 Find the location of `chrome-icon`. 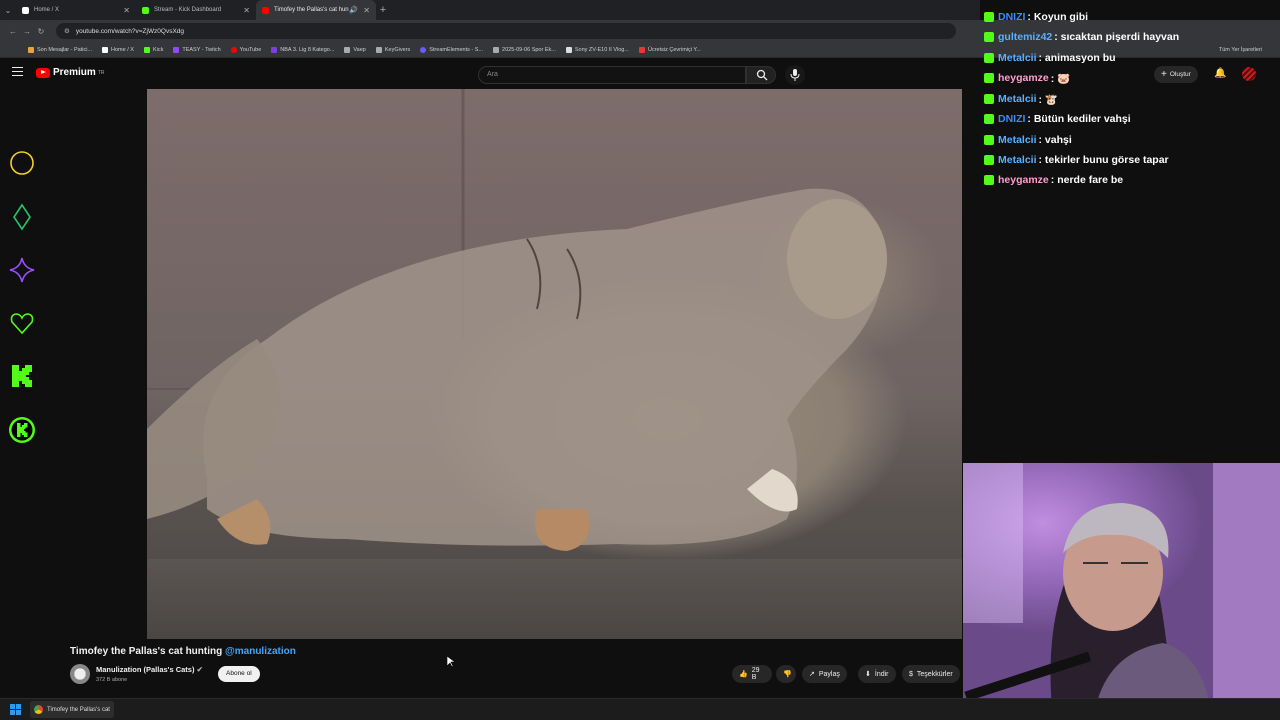

chrome-icon is located at coordinates (38, 709).